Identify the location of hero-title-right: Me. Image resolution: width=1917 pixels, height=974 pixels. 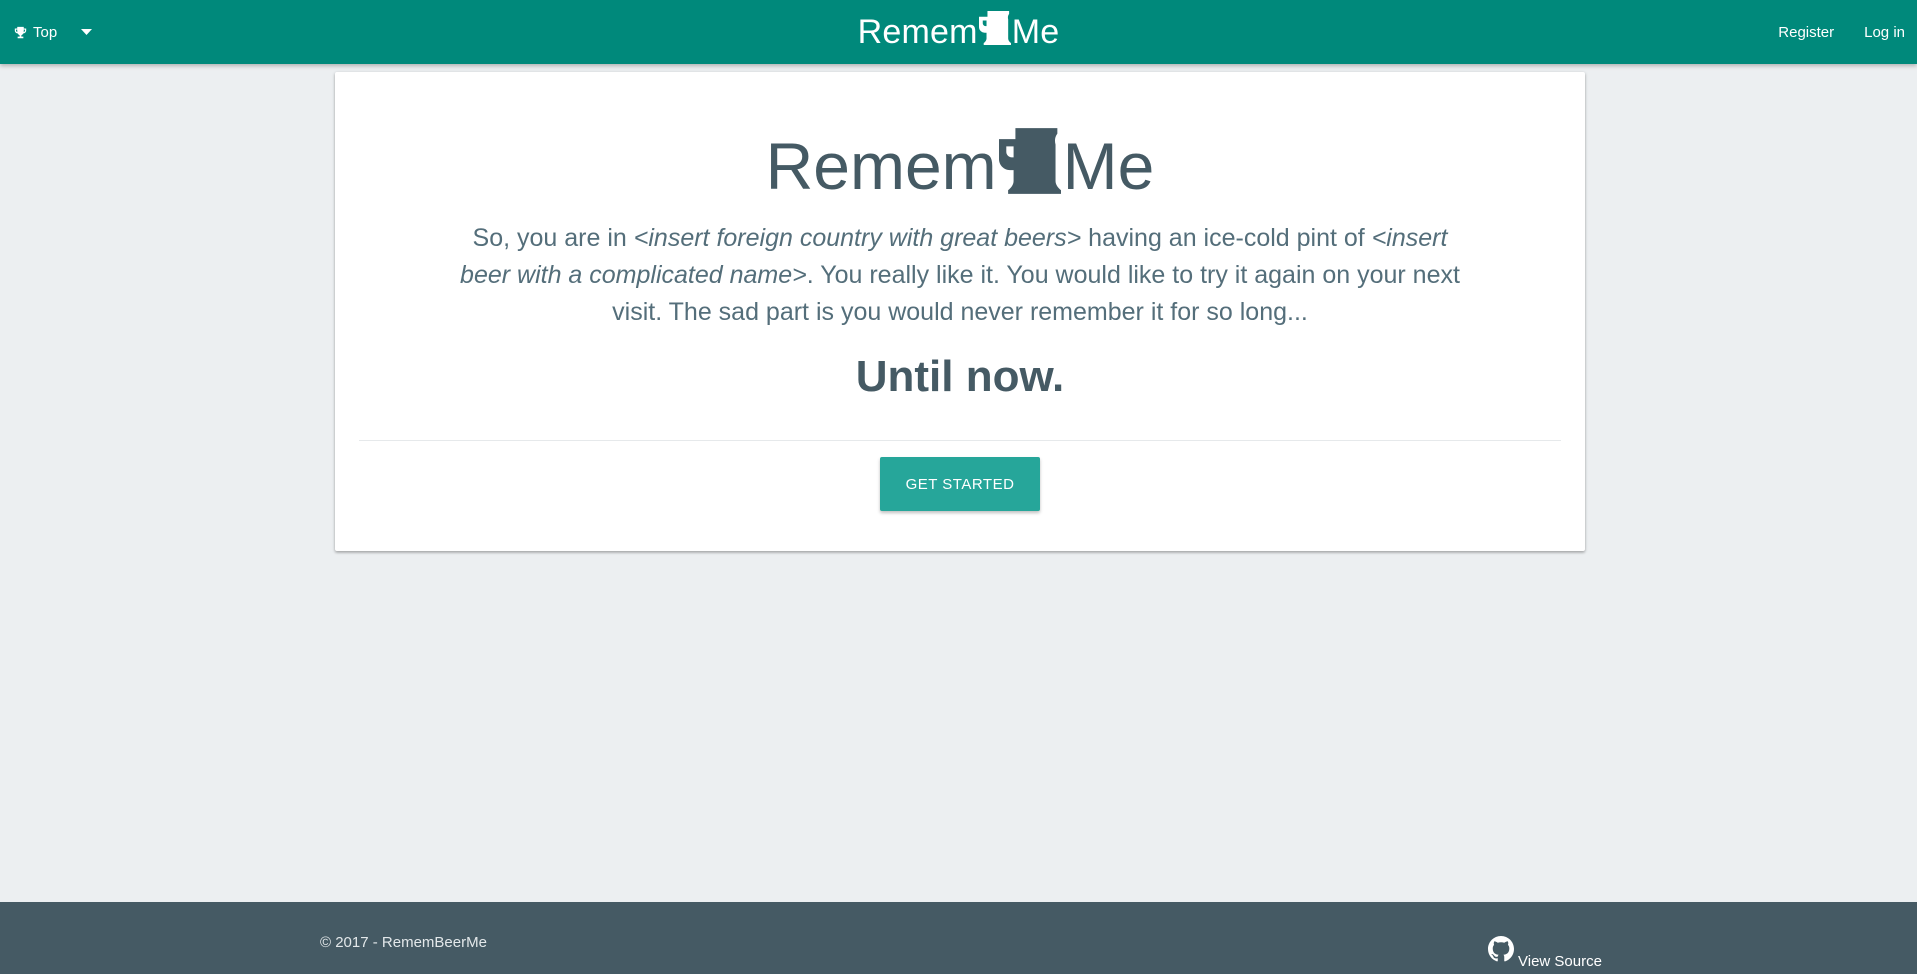
(1108, 166).